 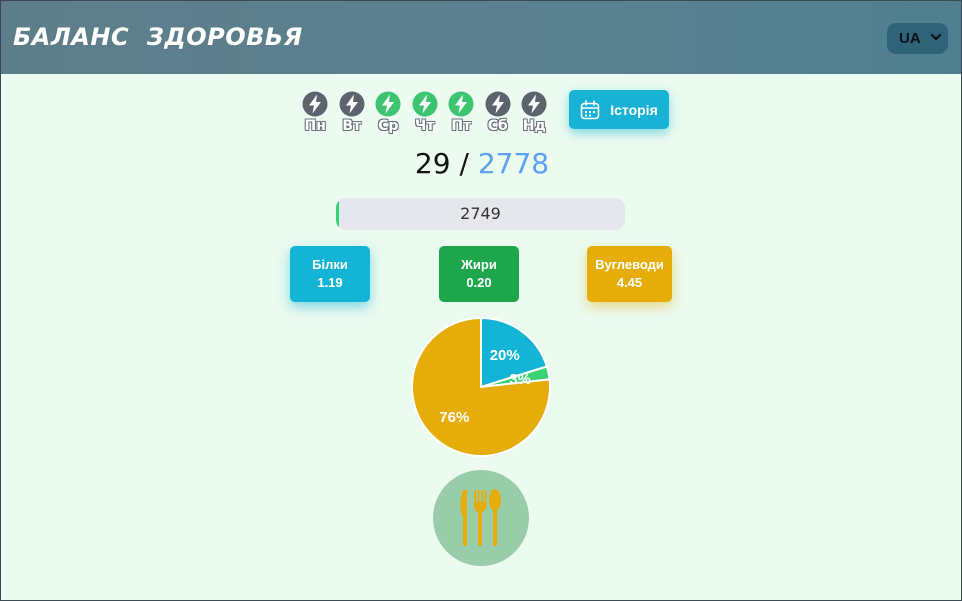 I want to click on fat-label: Жири, so click(x=479, y=264).